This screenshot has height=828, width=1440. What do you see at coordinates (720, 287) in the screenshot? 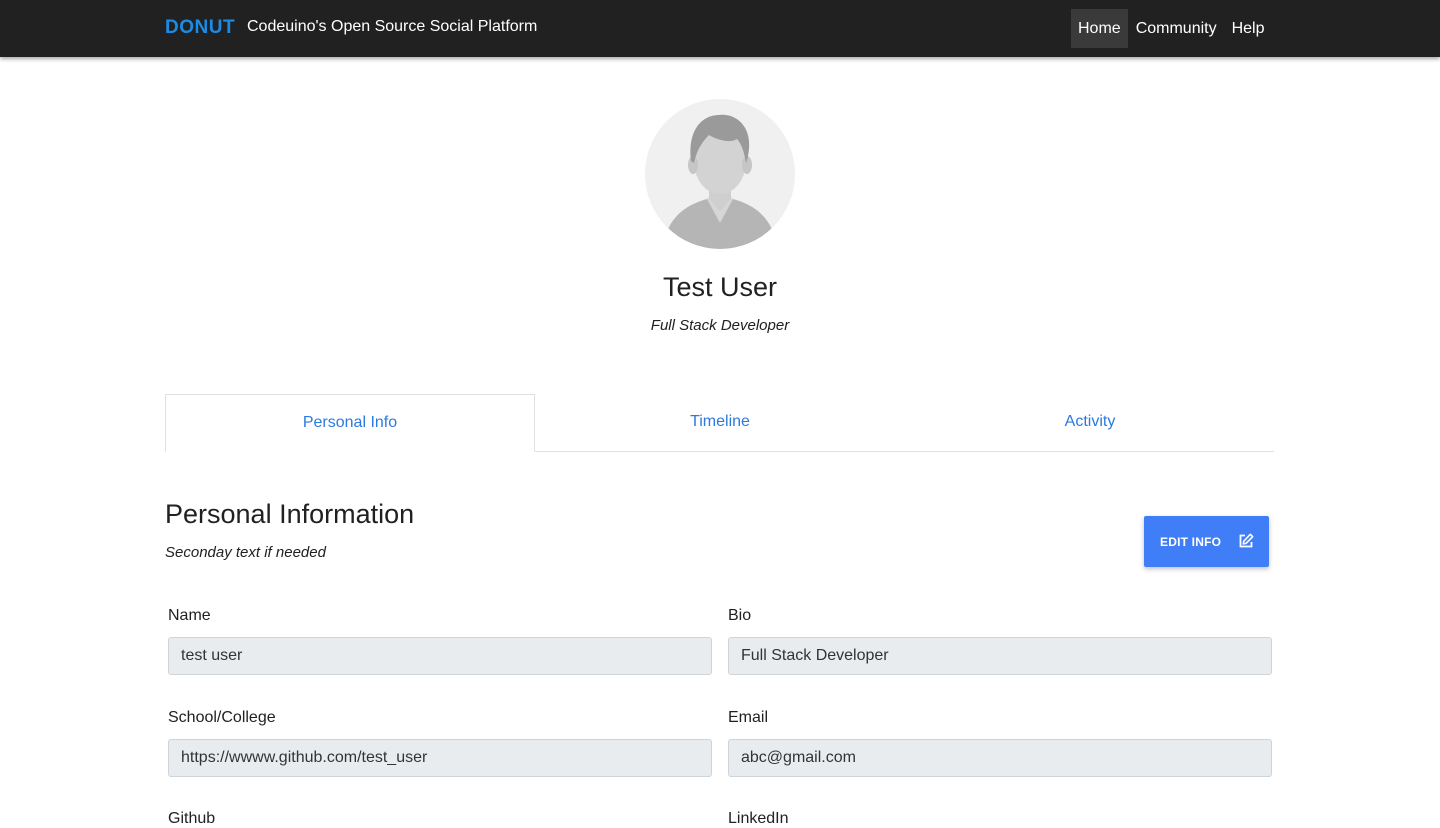
I see `profile-name: Test User` at bounding box center [720, 287].